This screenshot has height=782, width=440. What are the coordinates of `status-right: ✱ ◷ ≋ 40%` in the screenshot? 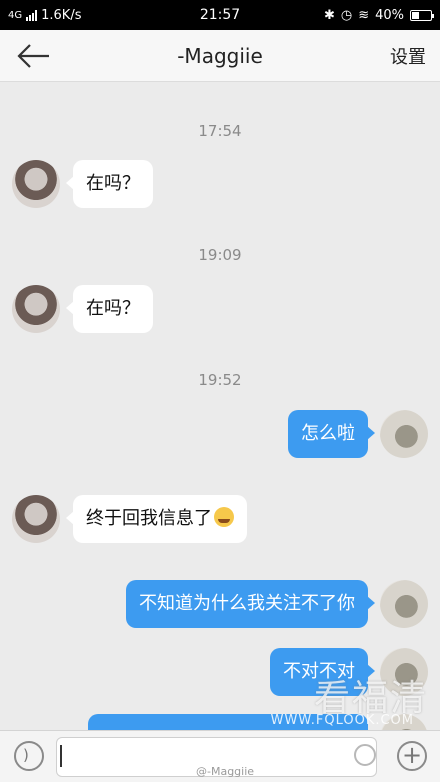 It's located at (378, 15).